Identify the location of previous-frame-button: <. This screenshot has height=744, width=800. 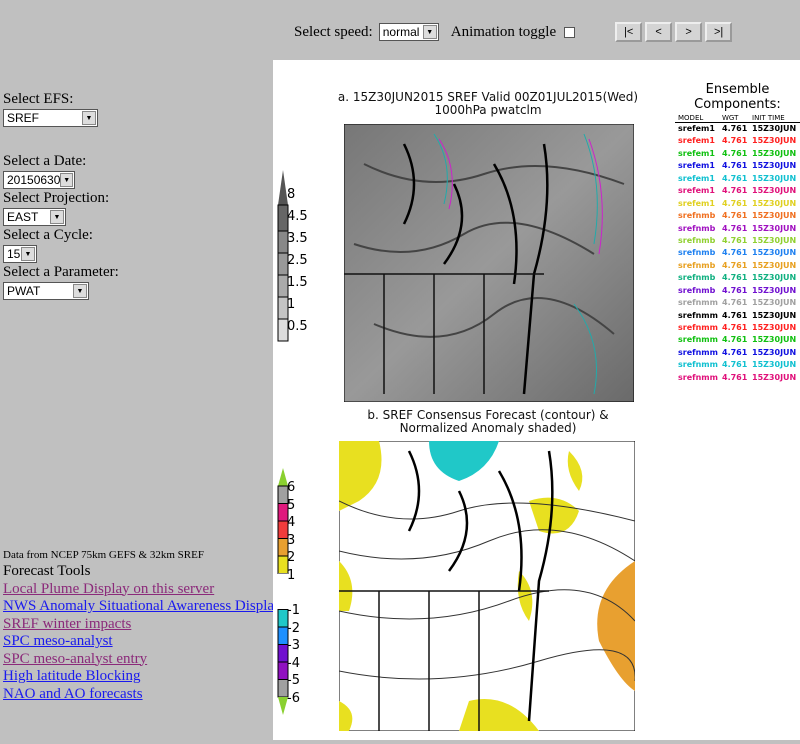
(659, 32).